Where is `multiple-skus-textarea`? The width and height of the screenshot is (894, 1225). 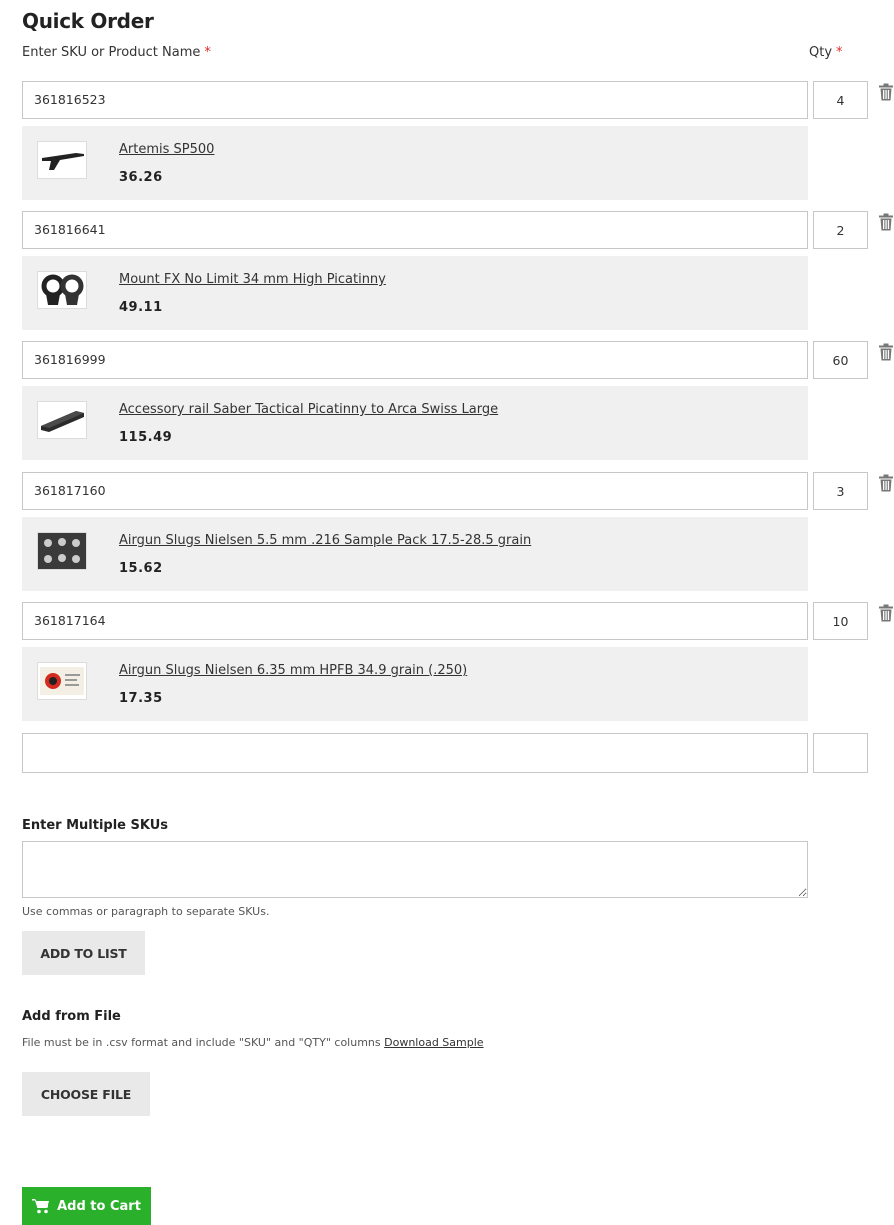
multiple-skus-textarea is located at coordinates (415, 869).